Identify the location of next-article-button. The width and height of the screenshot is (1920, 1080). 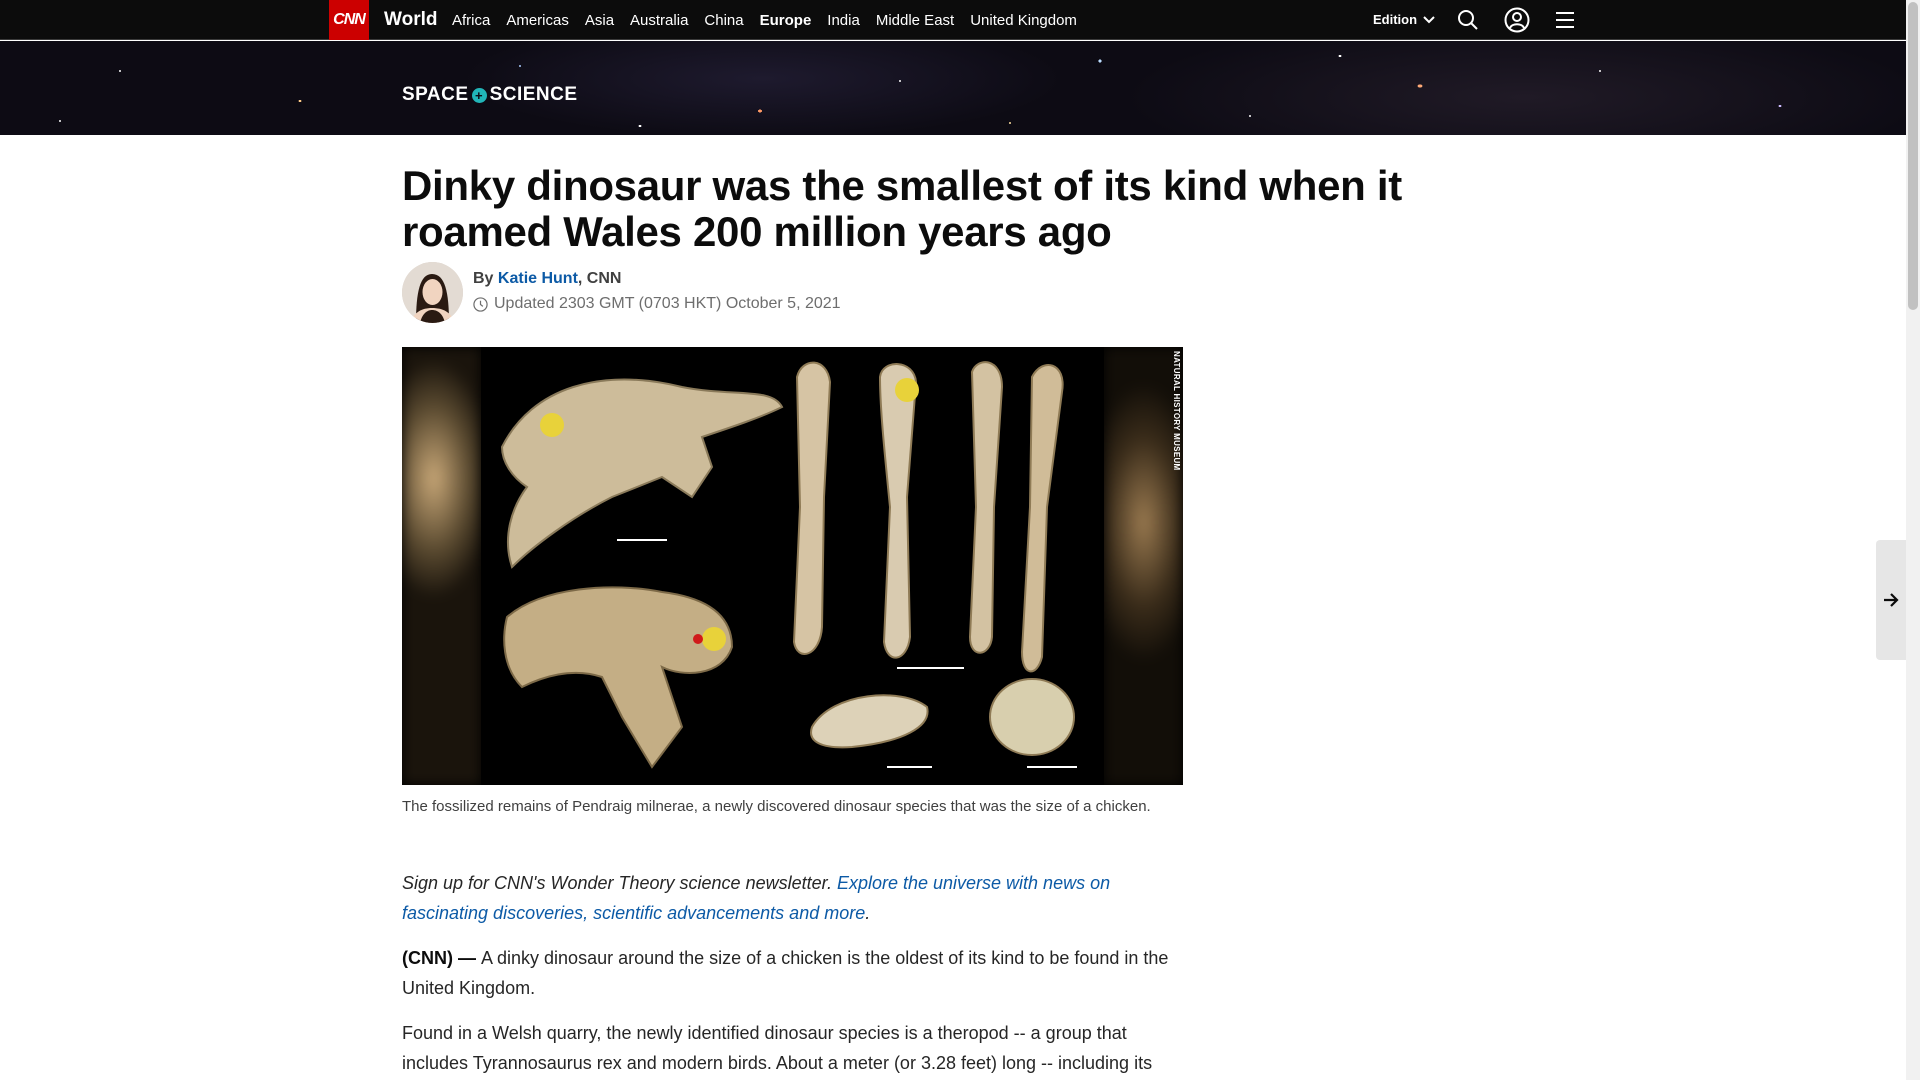
(1891, 600).